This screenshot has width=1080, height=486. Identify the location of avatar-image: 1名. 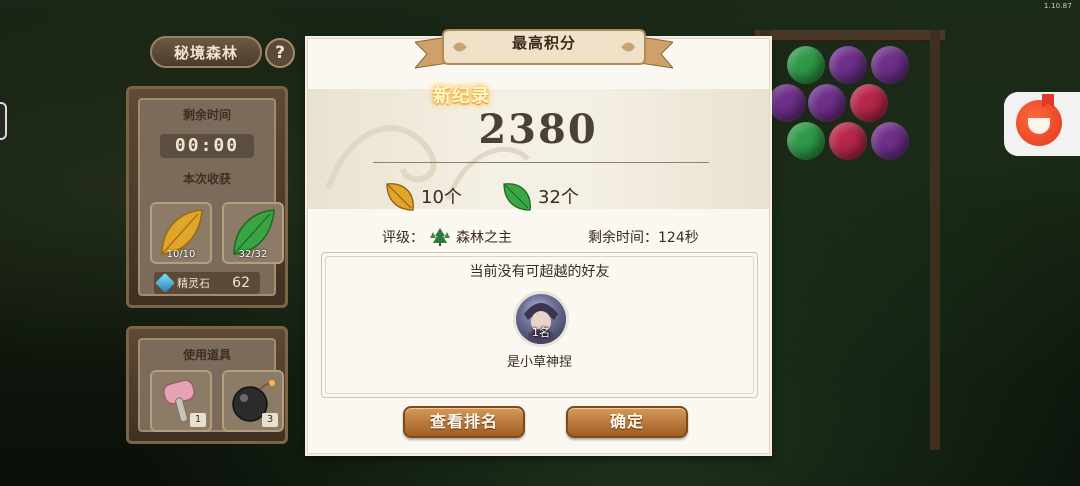
(541, 319).